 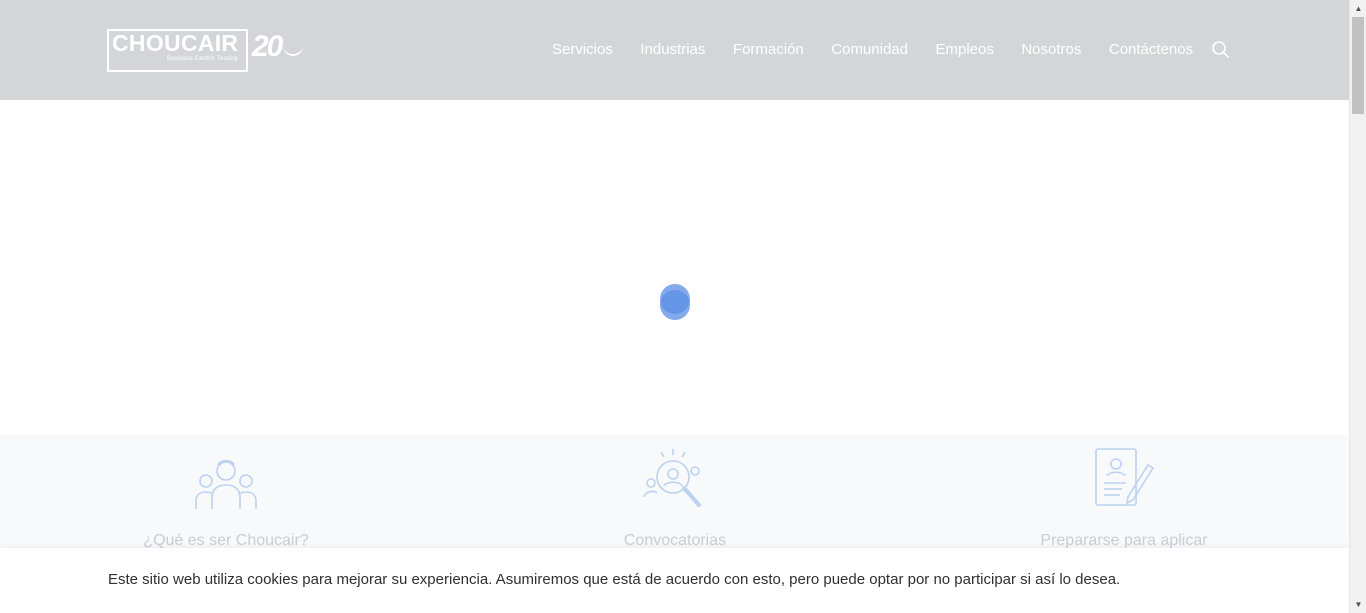 What do you see at coordinates (267, 46) in the screenshot?
I see `logo-anniversary: 20` at bounding box center [267, 46].